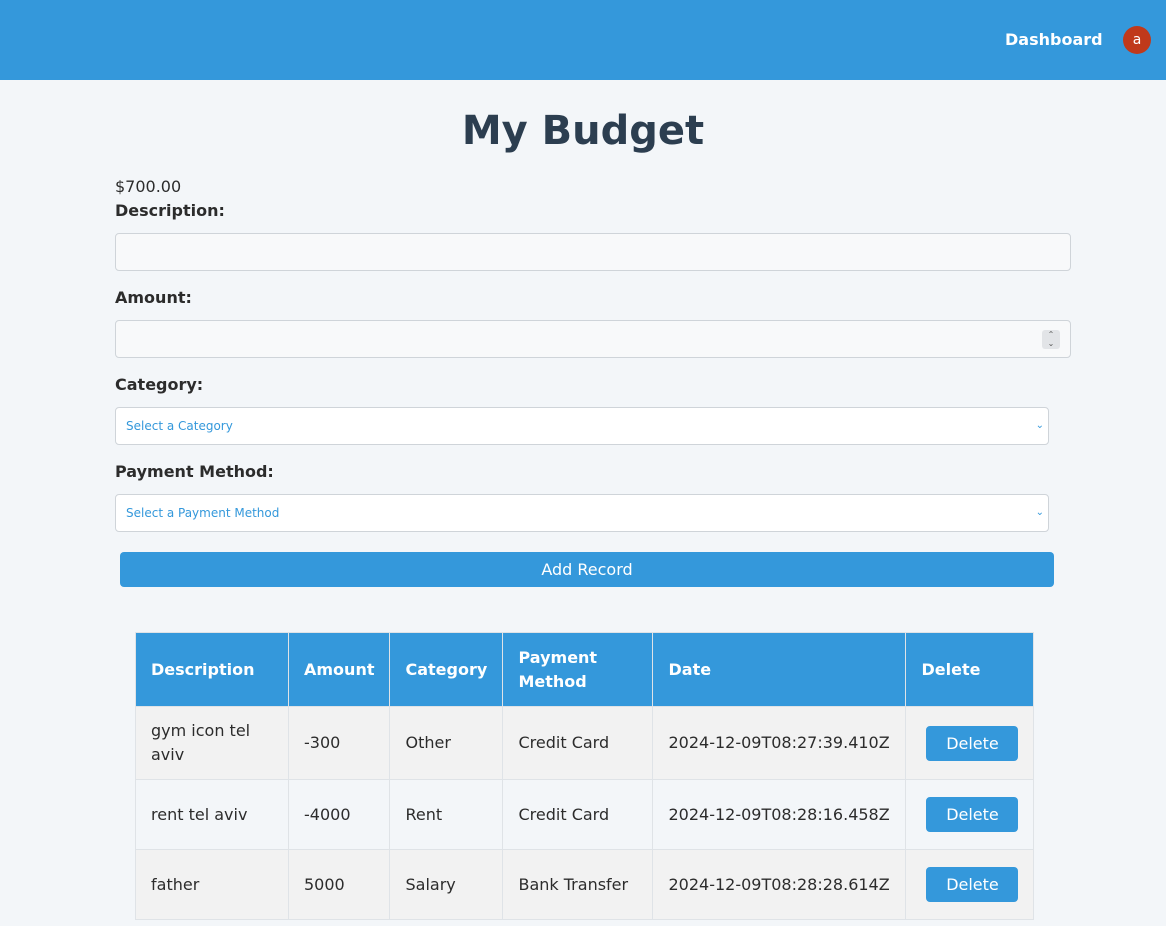  What do you see at coordinates (779, 669) in the screenshot?
I see `column-header-date: Date` at bounding box center [779, 669].